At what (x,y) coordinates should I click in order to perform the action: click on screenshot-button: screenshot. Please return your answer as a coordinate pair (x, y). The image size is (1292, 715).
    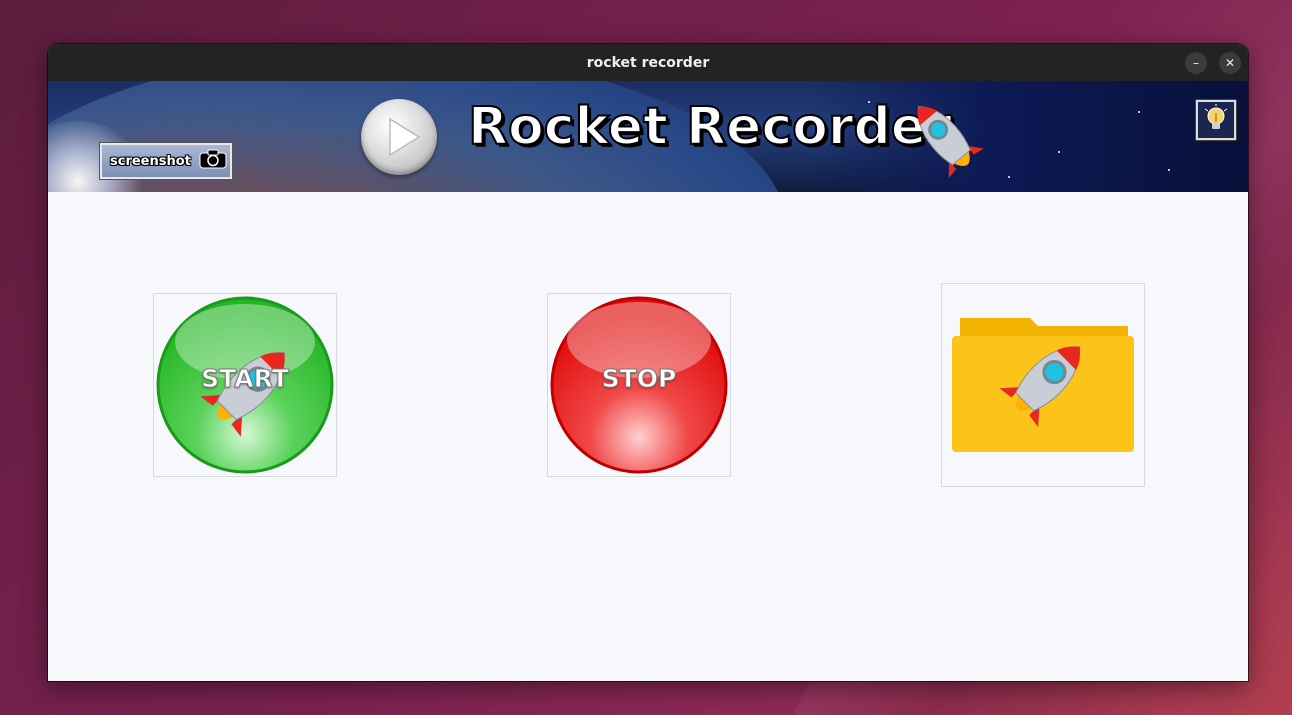
    Looking at the image, I should click on (166, 161).